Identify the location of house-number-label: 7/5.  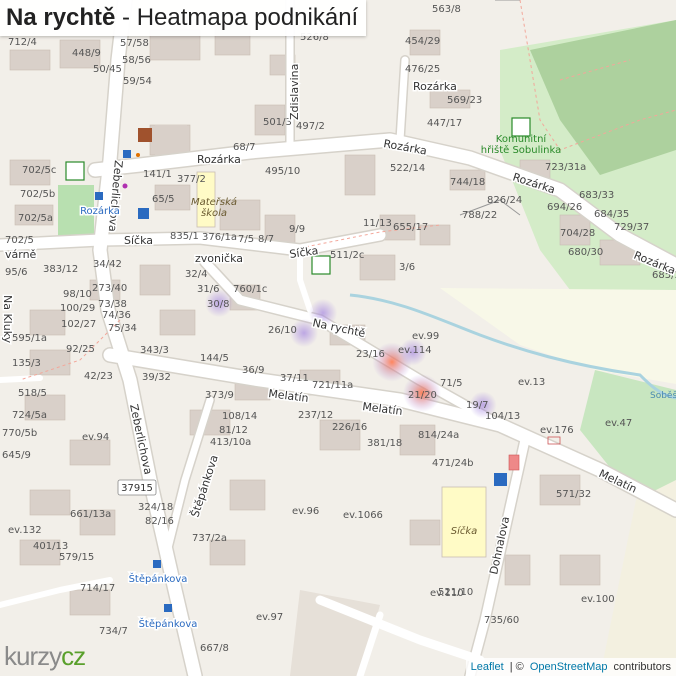
(246, 239).